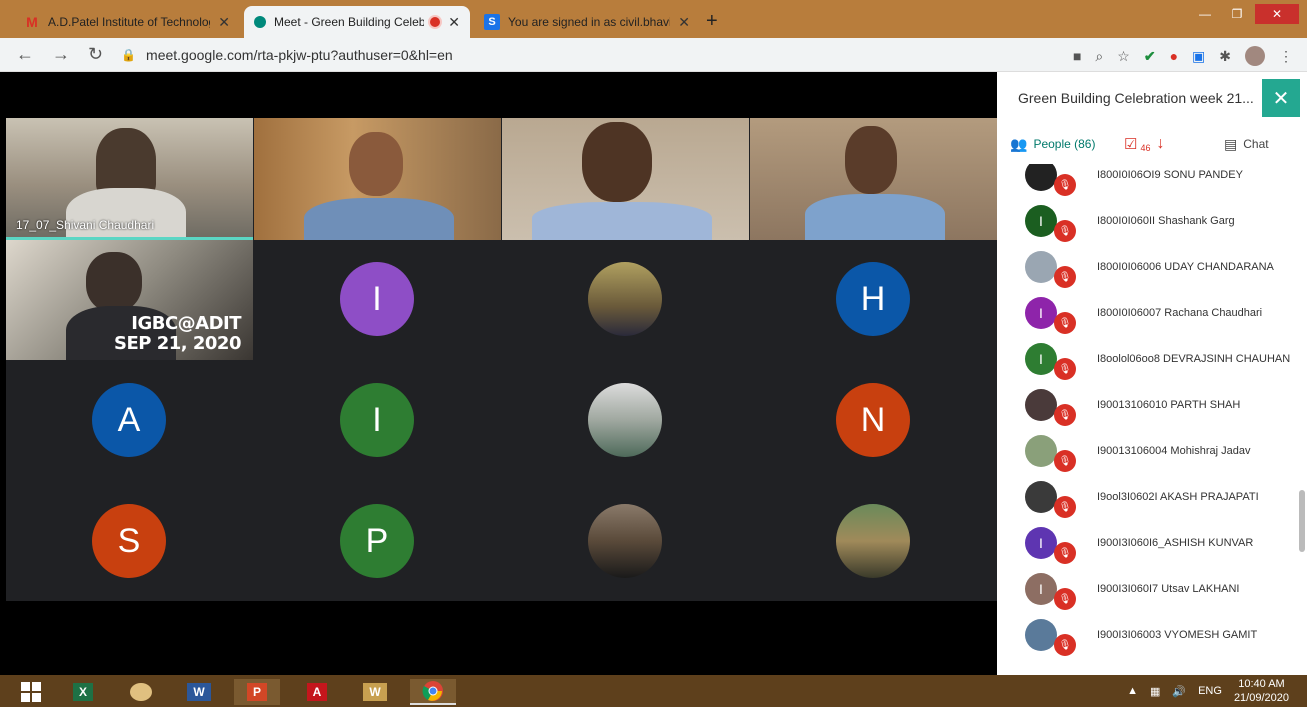 The image size is (1307, 707). What do you see at coordinates (1237, 14) in the screenshot?
I see `restore-icon: ❐` at bounding box center [1237, 14].